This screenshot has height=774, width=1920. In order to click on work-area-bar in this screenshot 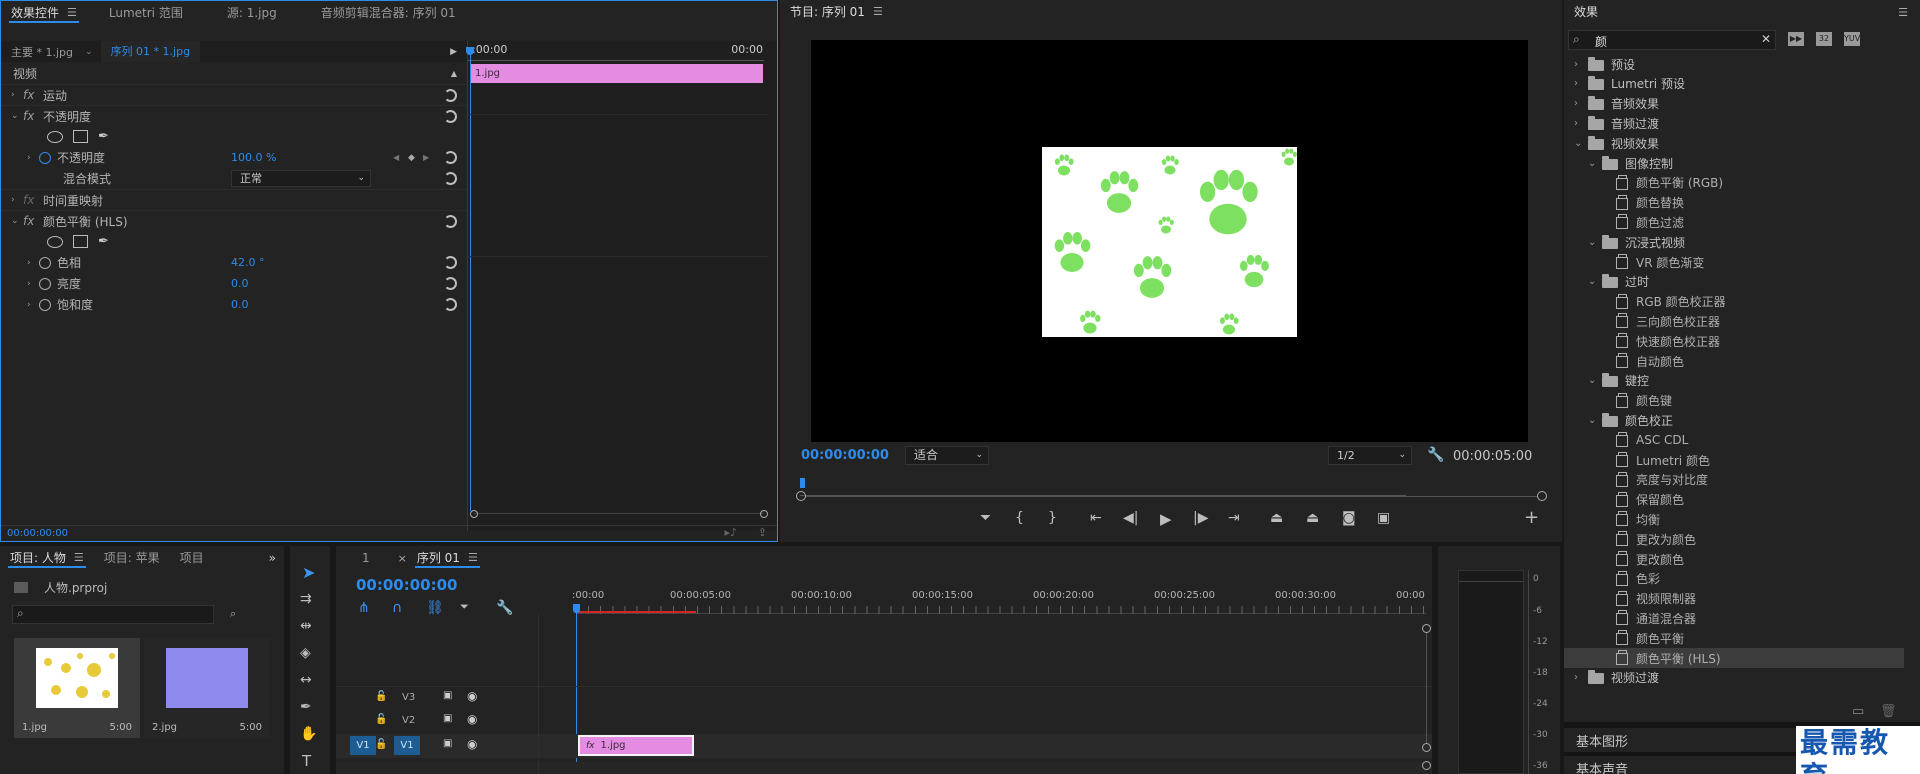, I will do `click(636, 612)`.